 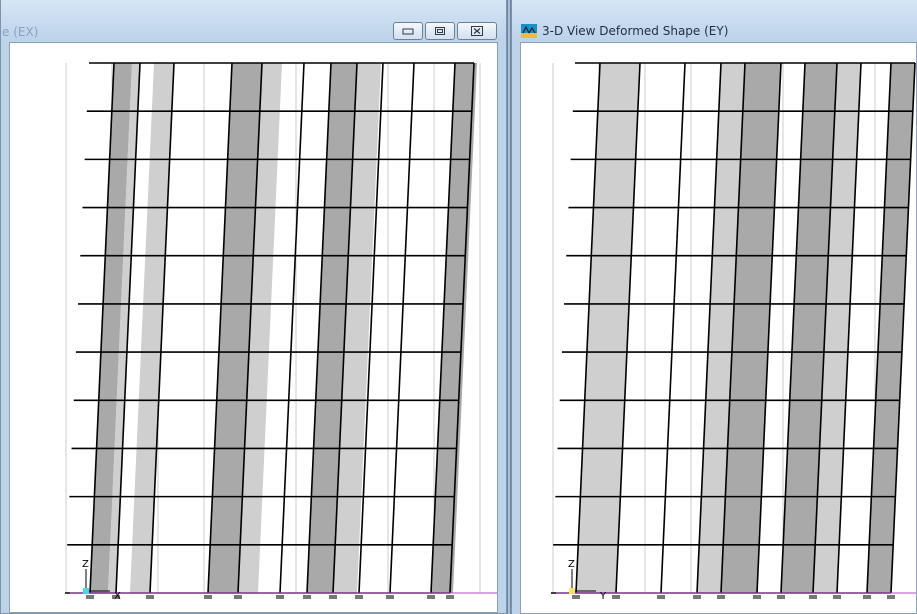 I want to click on close-icon, so click(x=477, y=31).